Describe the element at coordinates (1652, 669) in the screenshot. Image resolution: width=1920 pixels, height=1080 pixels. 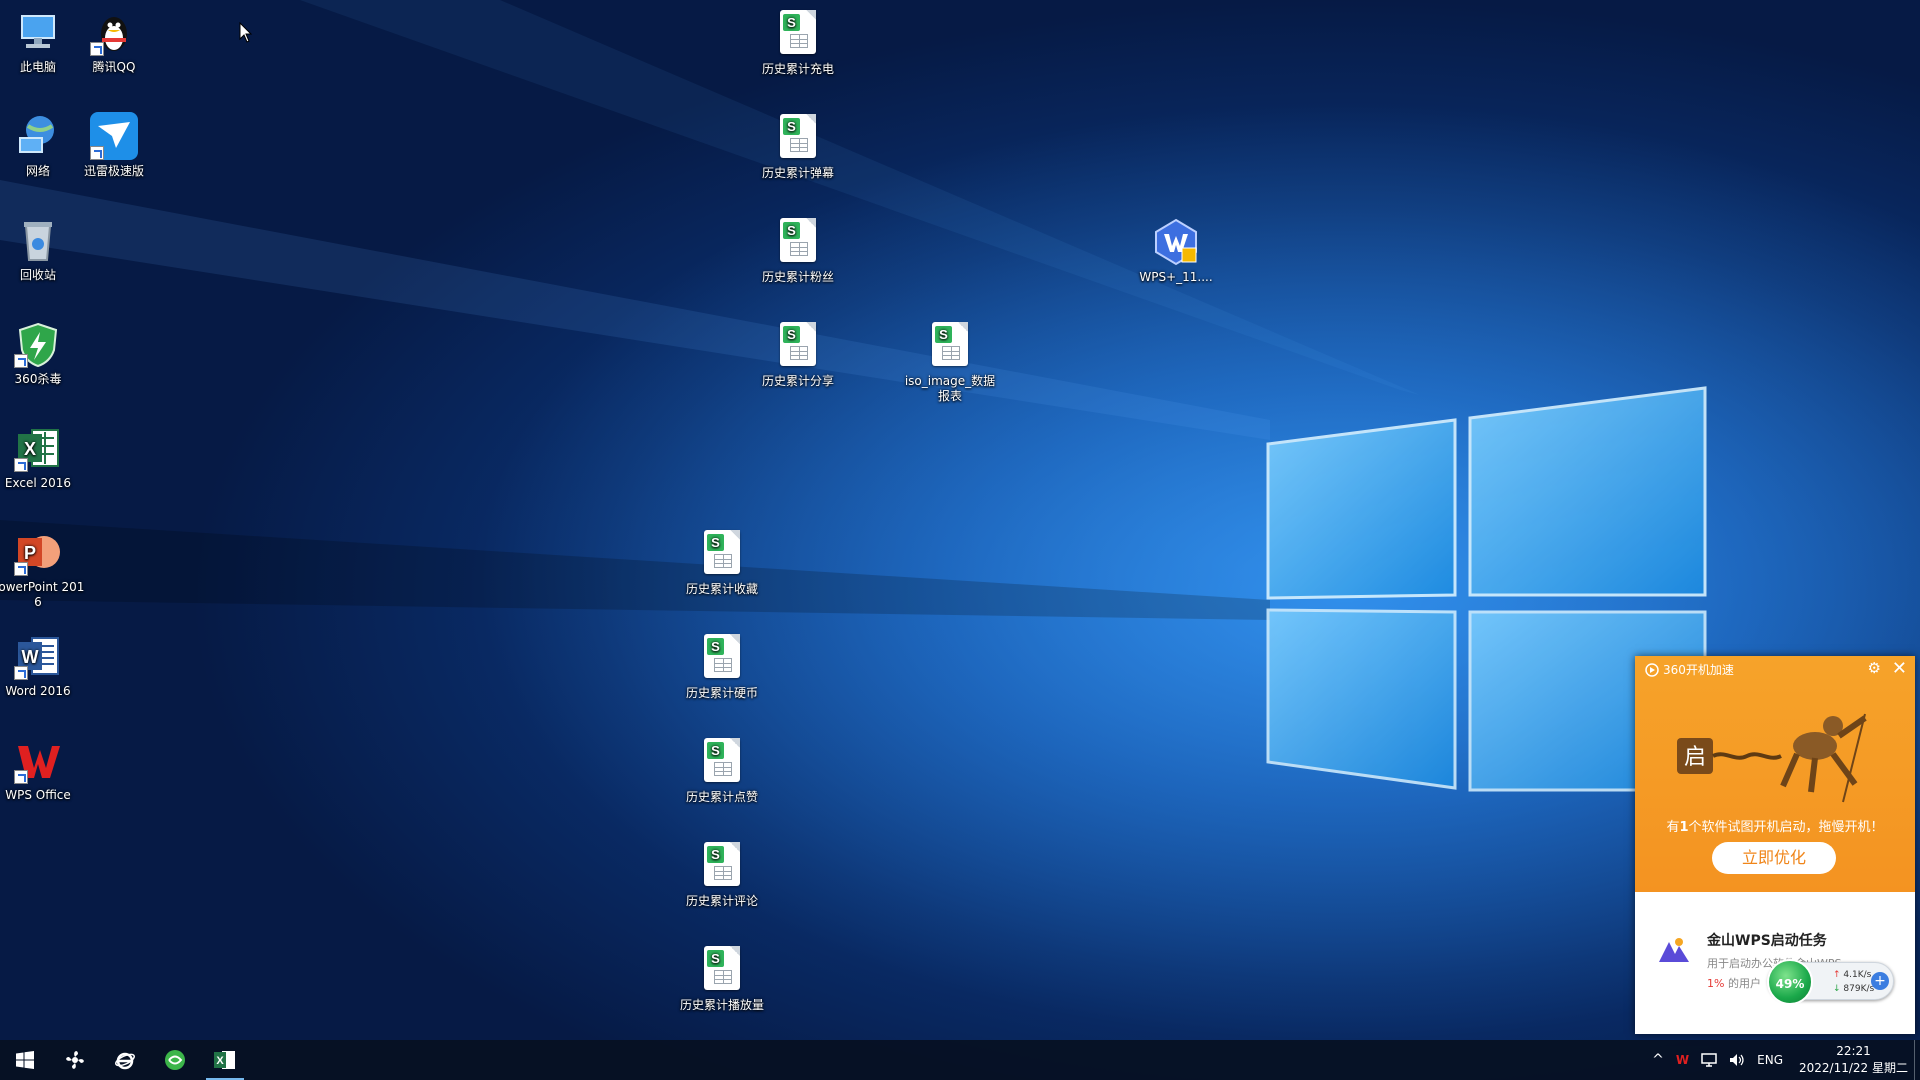
I see `360-logo-icon` at that location.